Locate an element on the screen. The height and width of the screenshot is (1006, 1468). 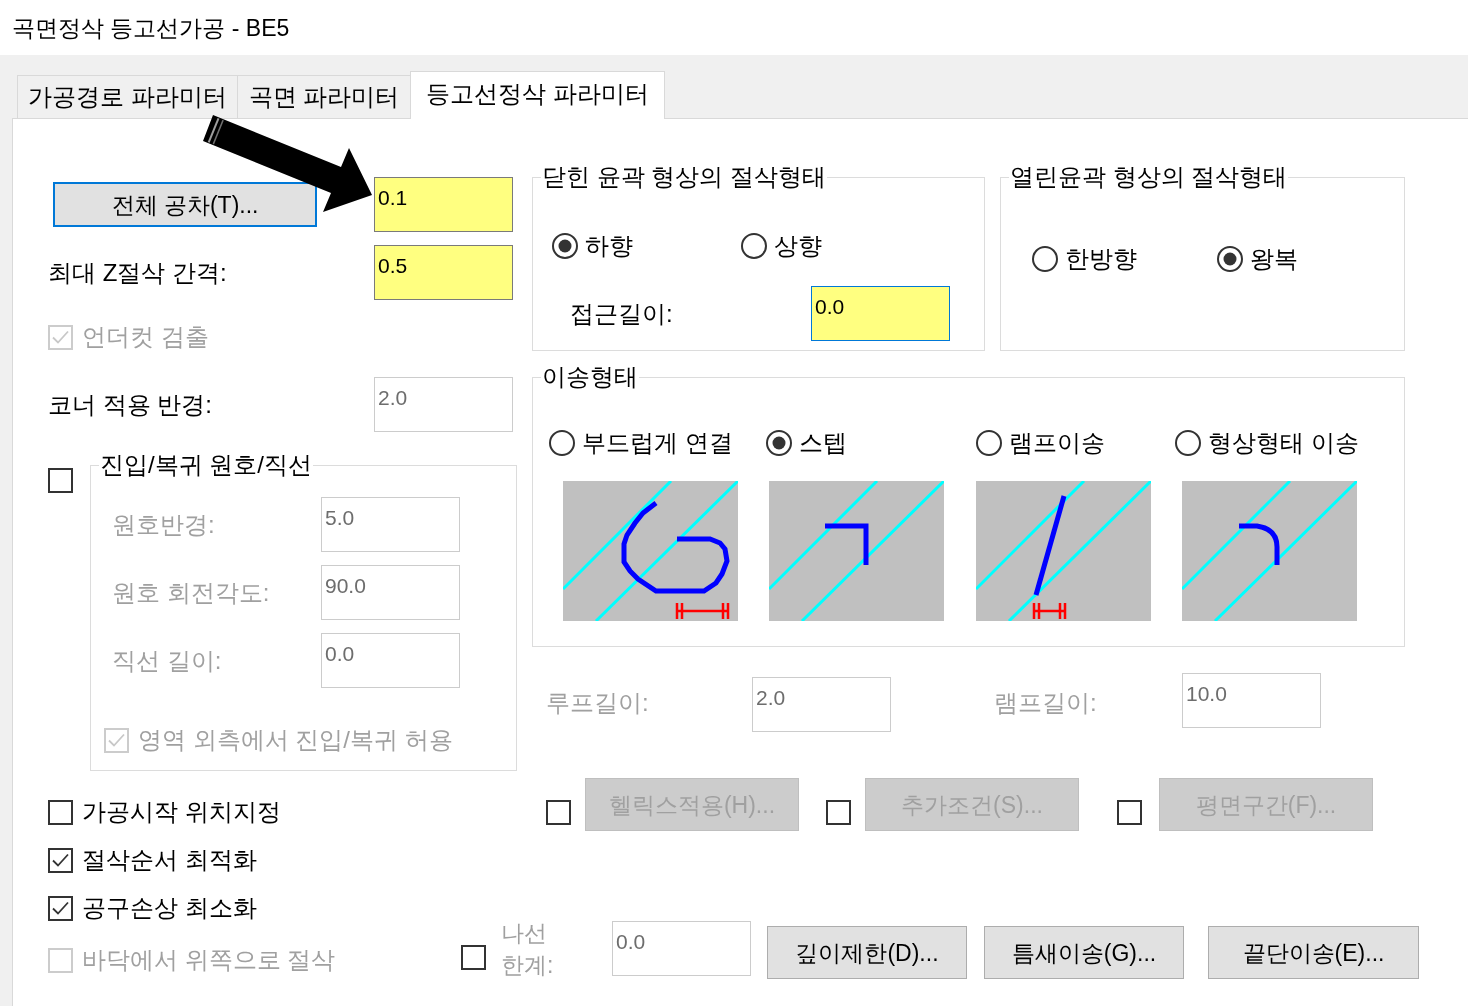
radio-label: 왕복 is located at coordinates (1274, 259).